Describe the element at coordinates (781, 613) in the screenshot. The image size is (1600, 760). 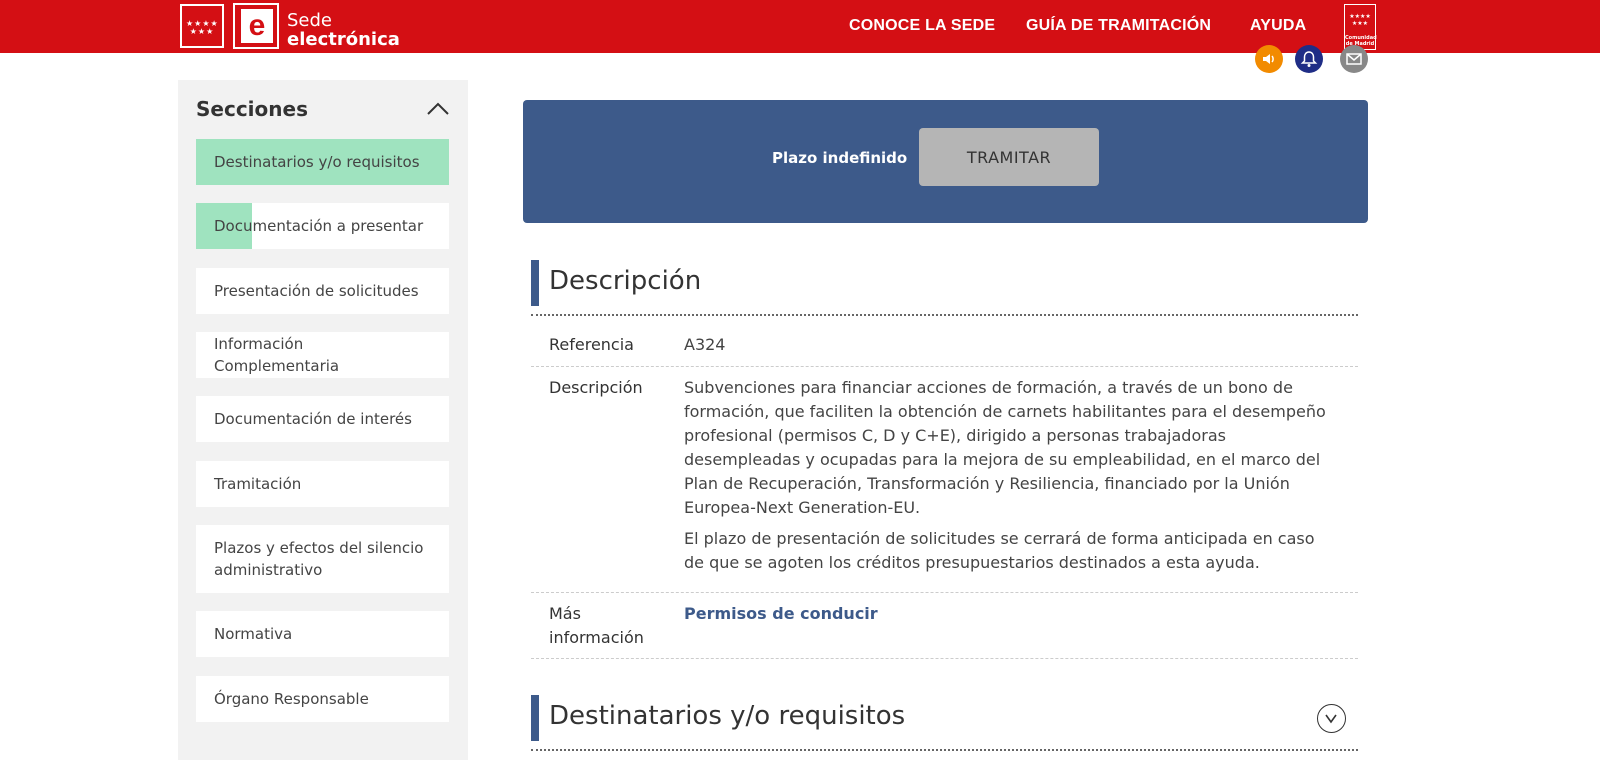
I see `permisos-conducir-link: Permisos de conducir` at that location.